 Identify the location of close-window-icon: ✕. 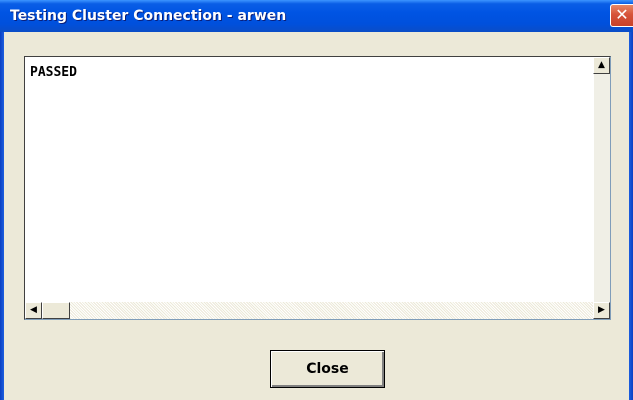
(621, 15).